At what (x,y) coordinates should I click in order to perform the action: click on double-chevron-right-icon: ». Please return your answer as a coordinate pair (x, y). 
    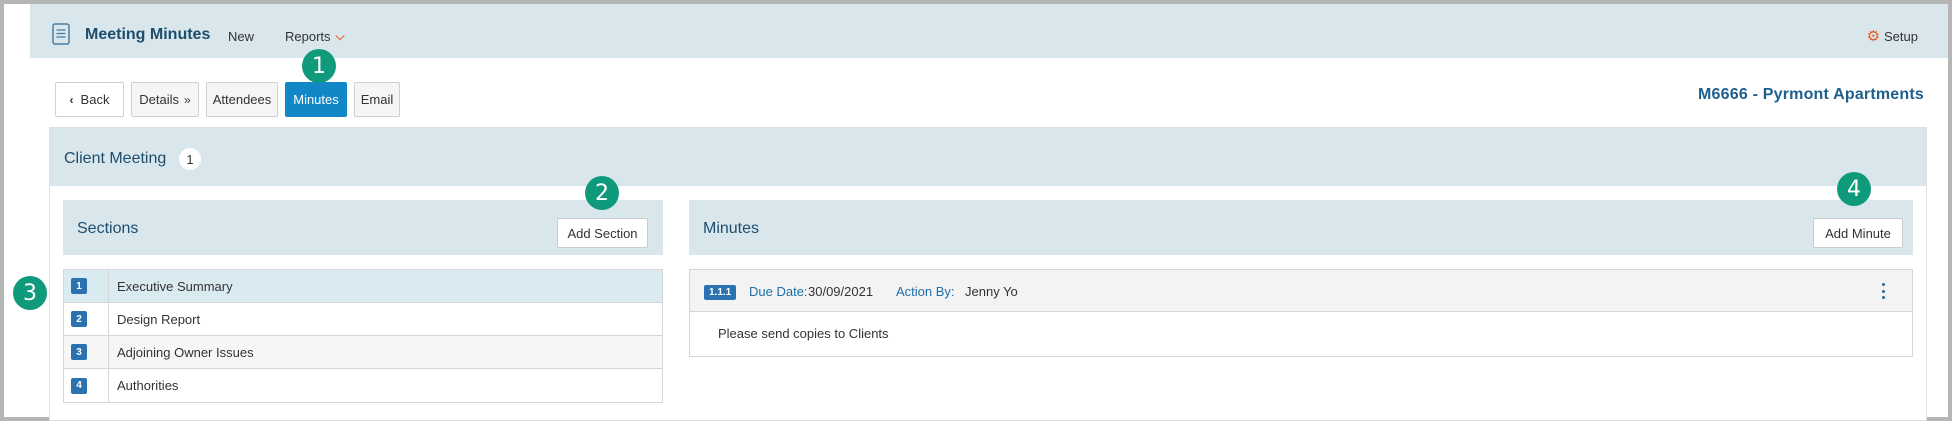
    Looking at the image, I should click on (187, 99).